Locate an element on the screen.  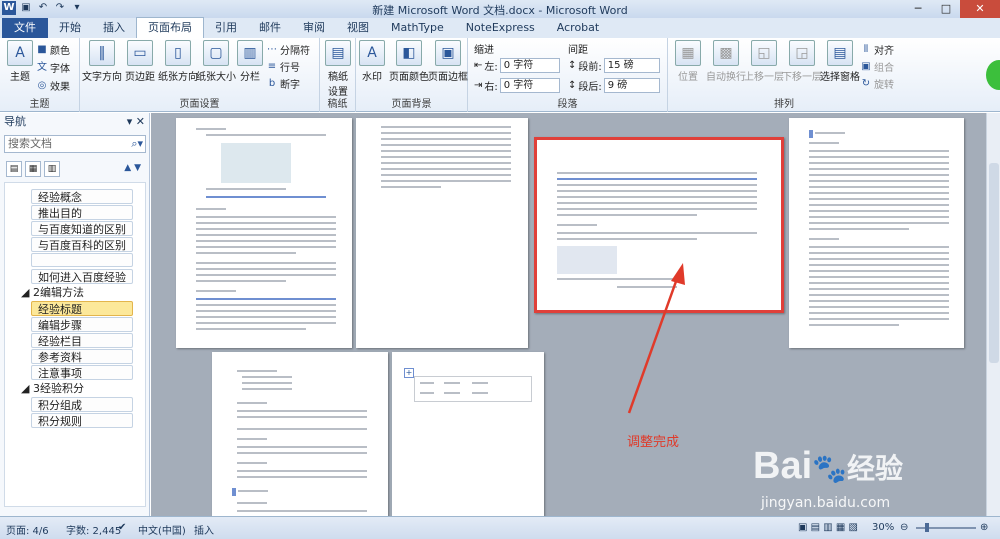
spacing-before-spinner: ↕ 段前: 15 磅 is located at coordinates (614, 65).